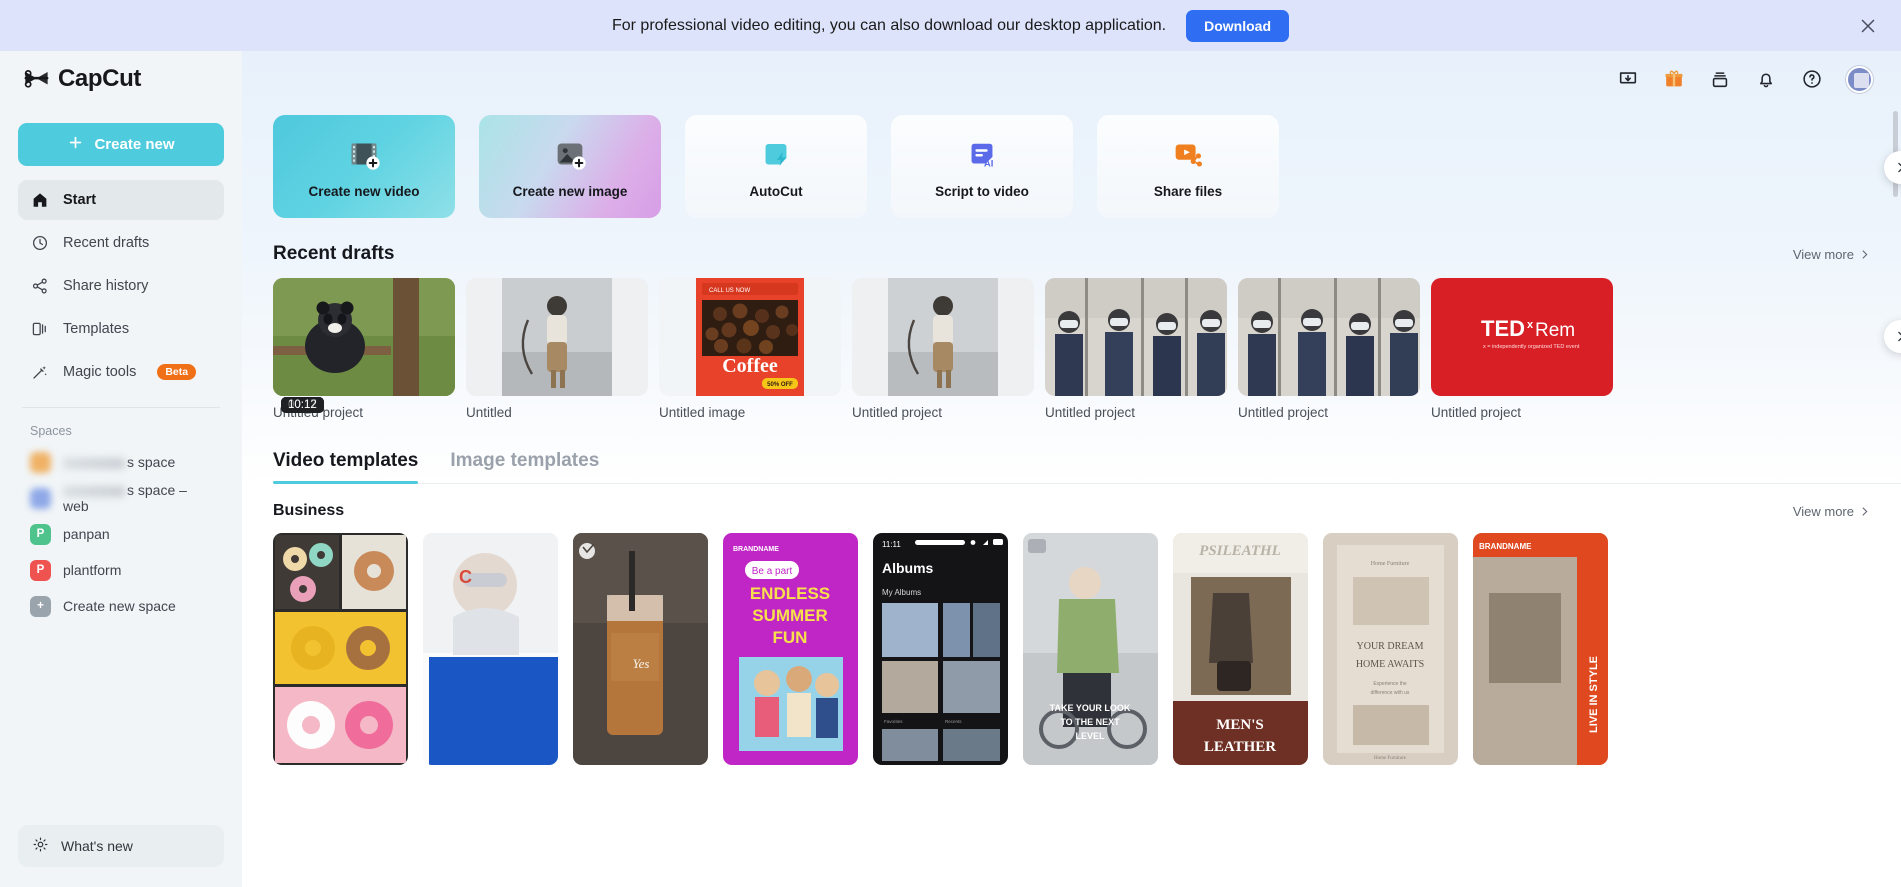 The image size is (1901, 887). I want to click on download-button: Download, so click(1237, 25).